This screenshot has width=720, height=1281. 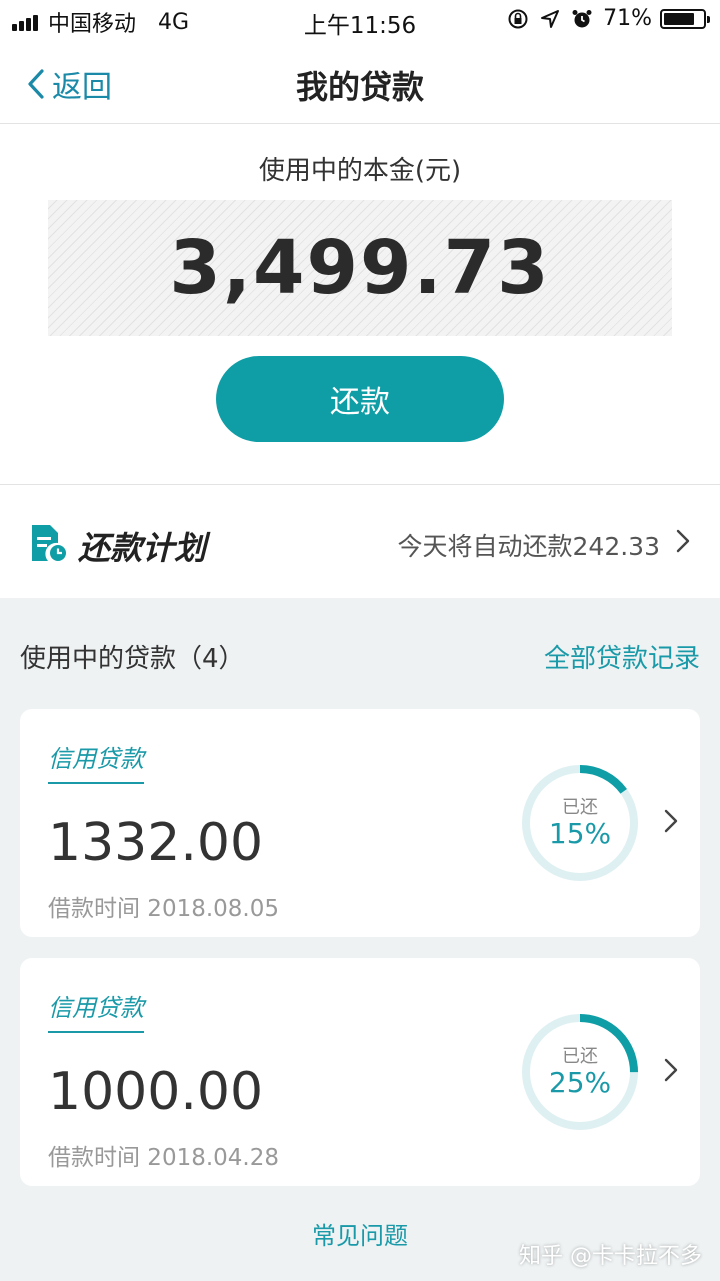 I want to click on battery-icon, so click(x=685, y=18).